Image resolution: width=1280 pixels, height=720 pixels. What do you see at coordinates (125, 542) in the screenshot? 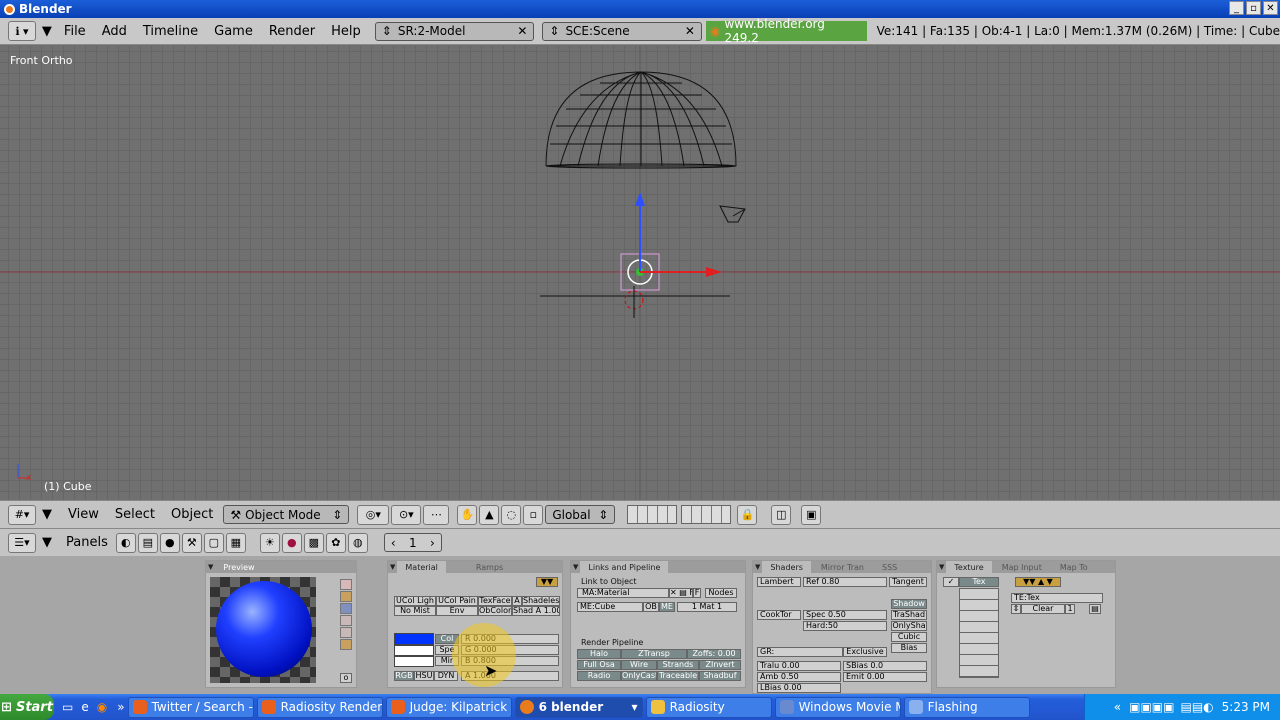
I see `logic-context-icon: ◐` at bounding box center [125, 542].